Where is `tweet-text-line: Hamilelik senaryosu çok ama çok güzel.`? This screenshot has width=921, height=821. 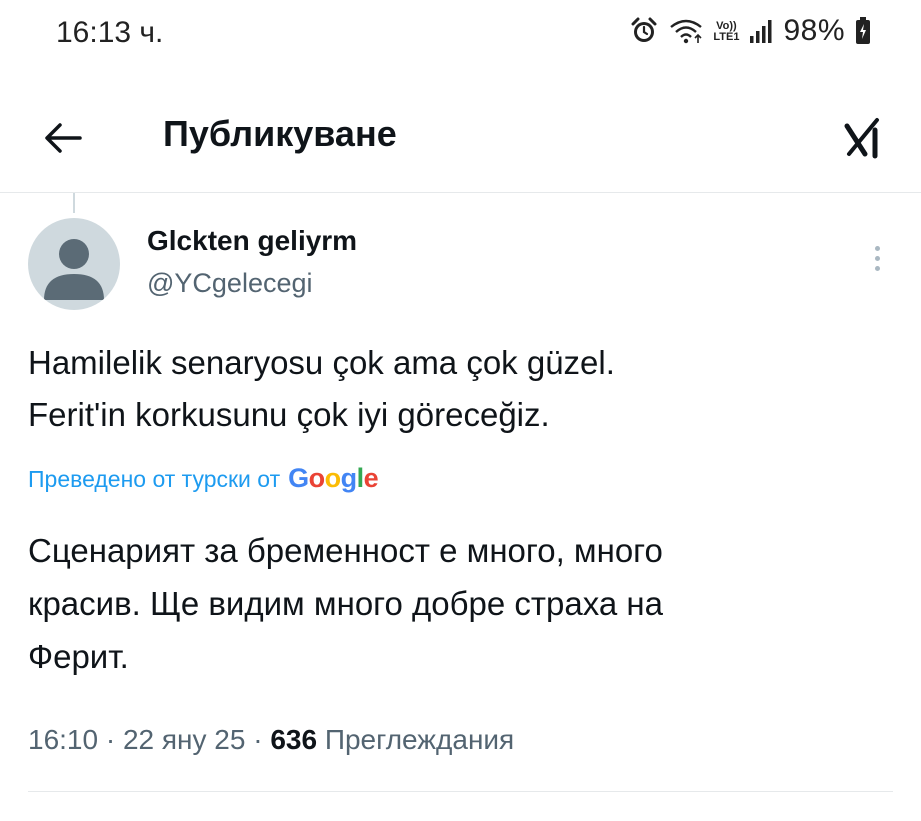
tweet-text-line: Hamilelik senaryosu çok ama çok güzel. is located at coordinates (321, 362).